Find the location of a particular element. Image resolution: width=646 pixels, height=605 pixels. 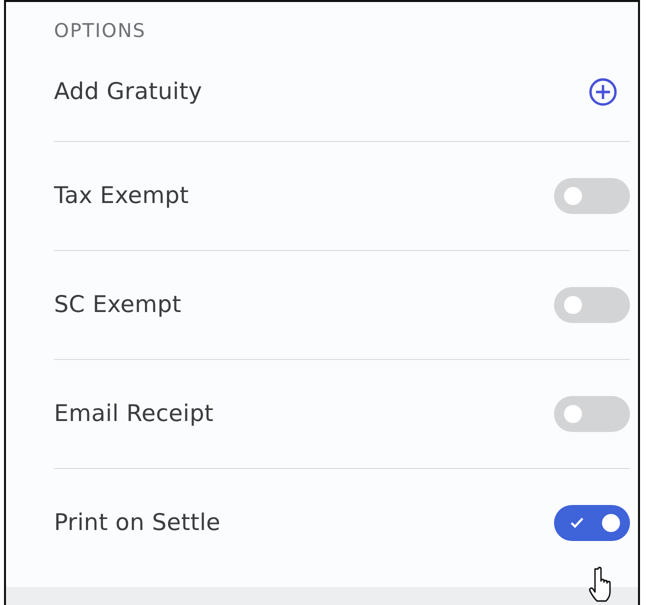

option-label: SC Exempt is located at coordinates (118, 305).